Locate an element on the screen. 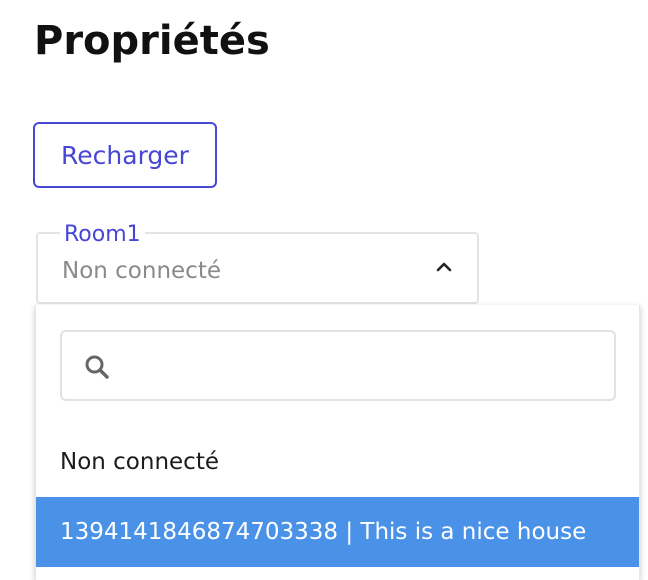 This screenshot has height=580, width=648. dropdown-option-not-connected: Non connecté is located at coordinates (337, 462).